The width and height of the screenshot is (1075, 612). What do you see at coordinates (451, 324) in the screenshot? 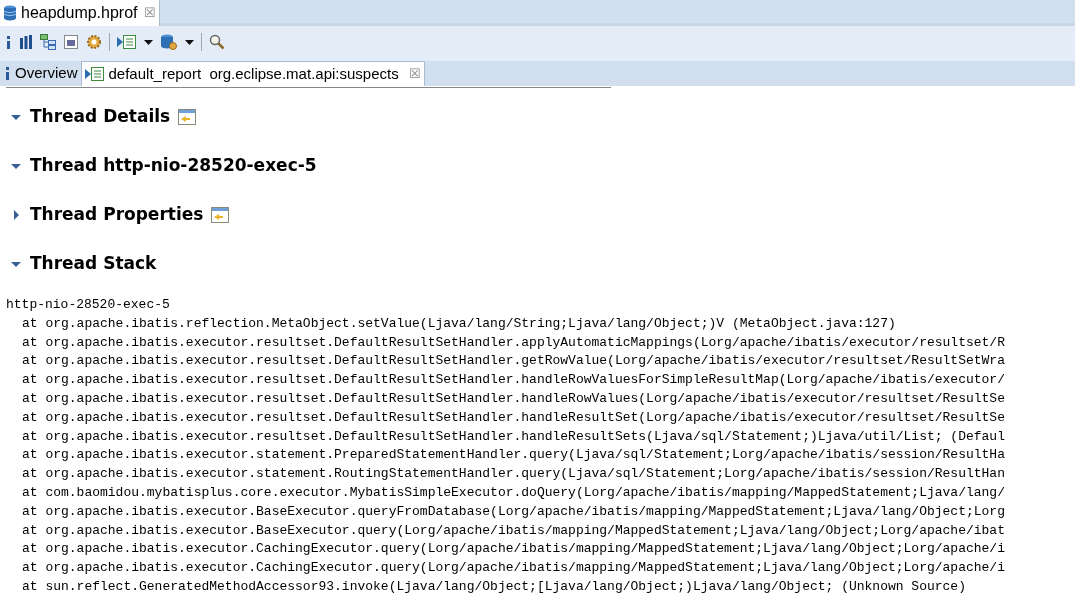
I see `stack-frame: at org.apache.ibatis.reflection.MetaObject.setValue(Ljava/lang/String;Ljava/lang/Object;)V (MetaObject.java:127)` at bounding box center [451, 324].